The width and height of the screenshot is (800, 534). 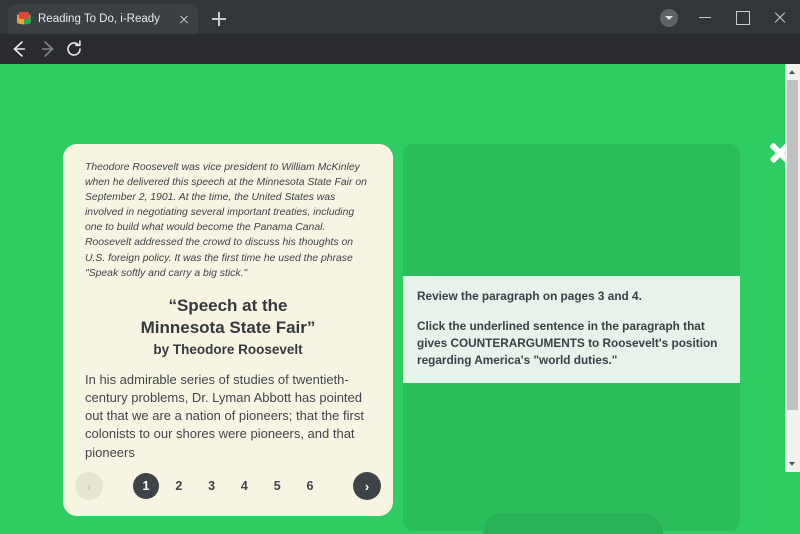 I want to click on passage-byline: by Theodore Roosevelt, so click(x=228, y=349).